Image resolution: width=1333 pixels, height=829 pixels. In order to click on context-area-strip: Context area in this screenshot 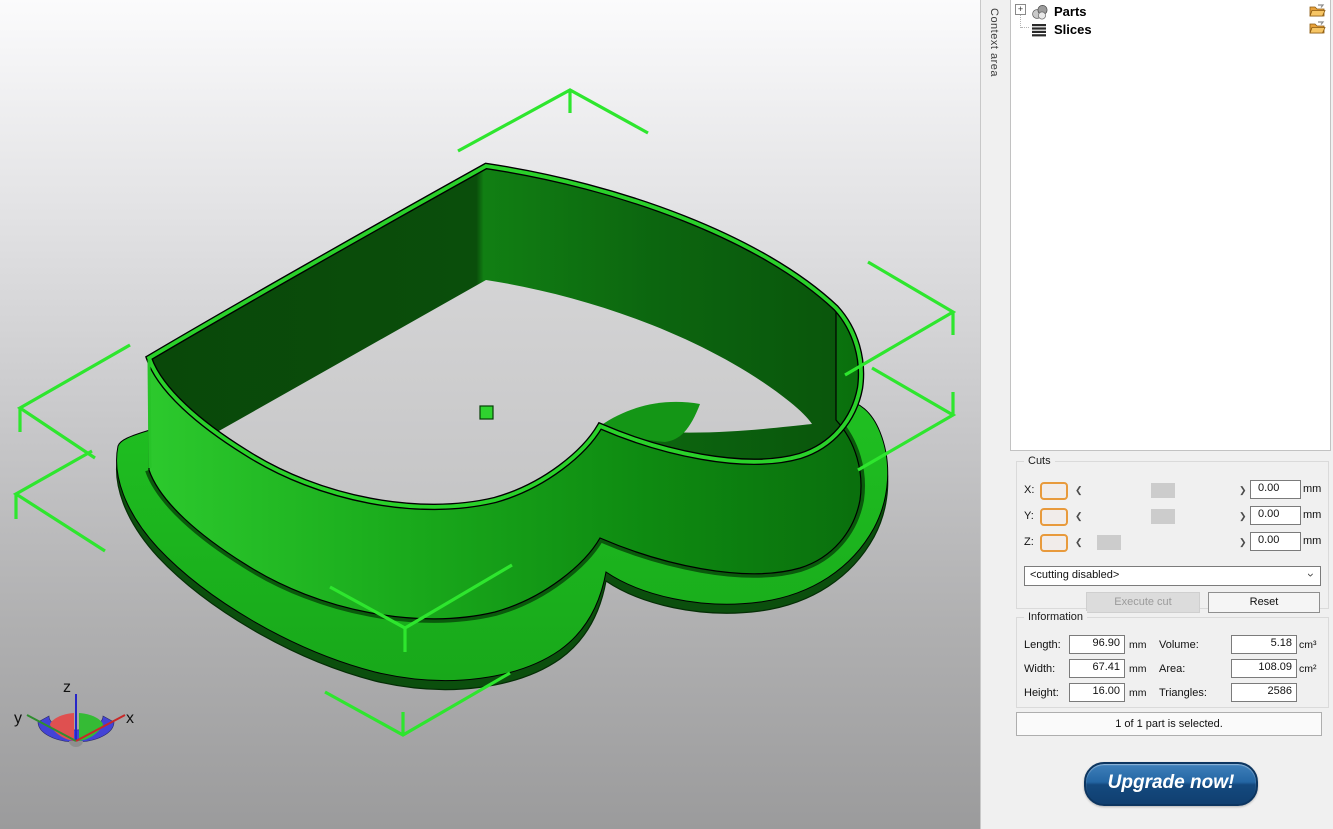, I will do `click(994, 414)`.